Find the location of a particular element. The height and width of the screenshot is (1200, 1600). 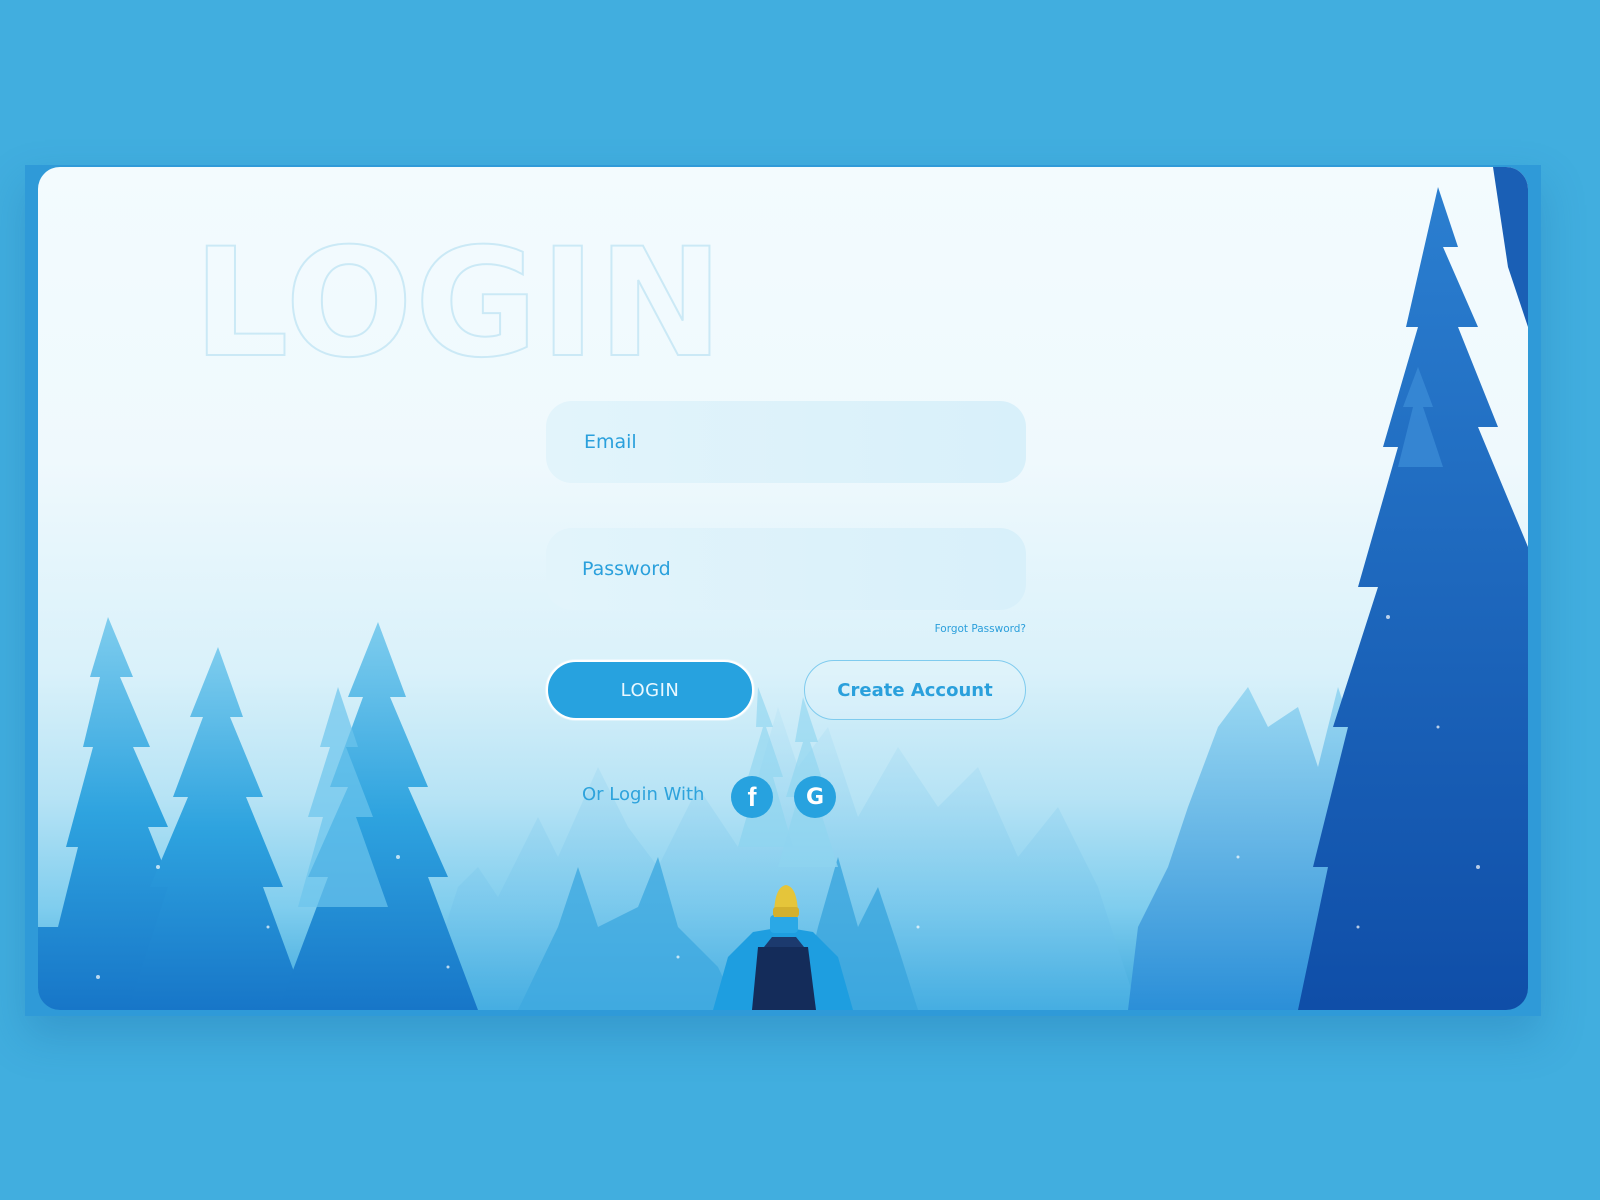

facebook-login-button: f is located at coordinates (752, 797).